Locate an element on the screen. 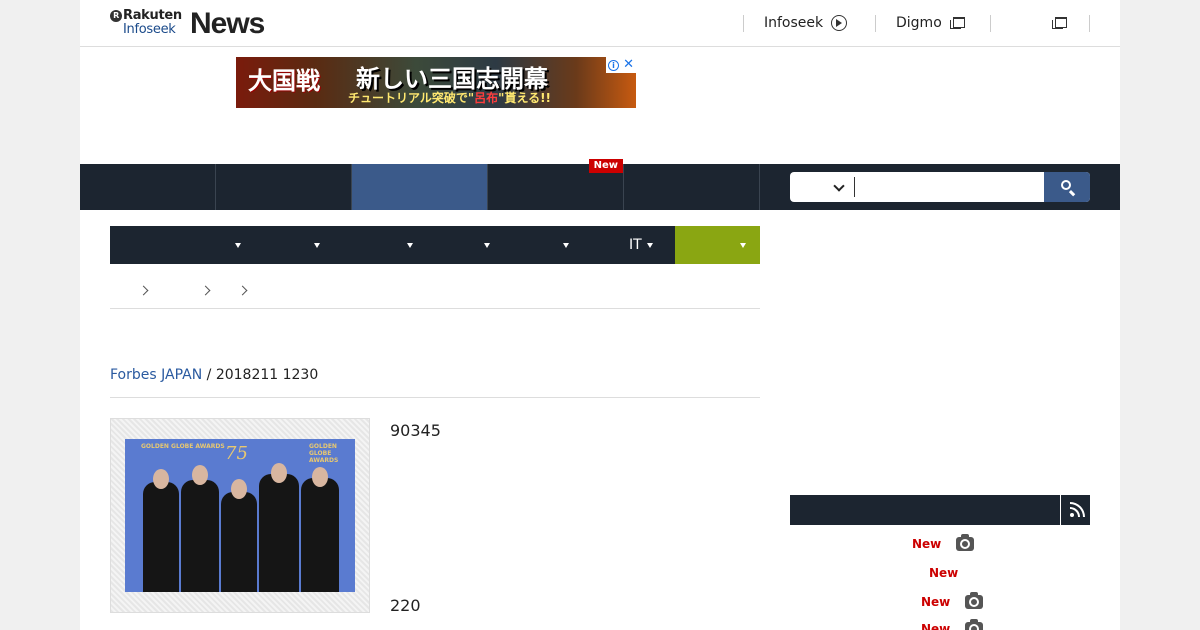  search-box is located at coordinates (940, 187).